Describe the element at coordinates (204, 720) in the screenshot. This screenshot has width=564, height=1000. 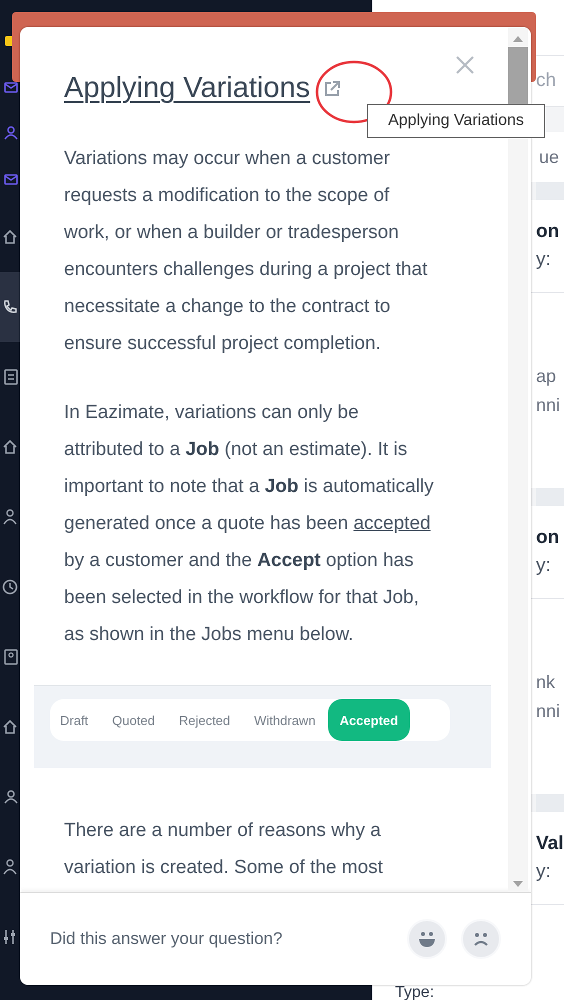
I see `status-tab: Rejected` at that location.